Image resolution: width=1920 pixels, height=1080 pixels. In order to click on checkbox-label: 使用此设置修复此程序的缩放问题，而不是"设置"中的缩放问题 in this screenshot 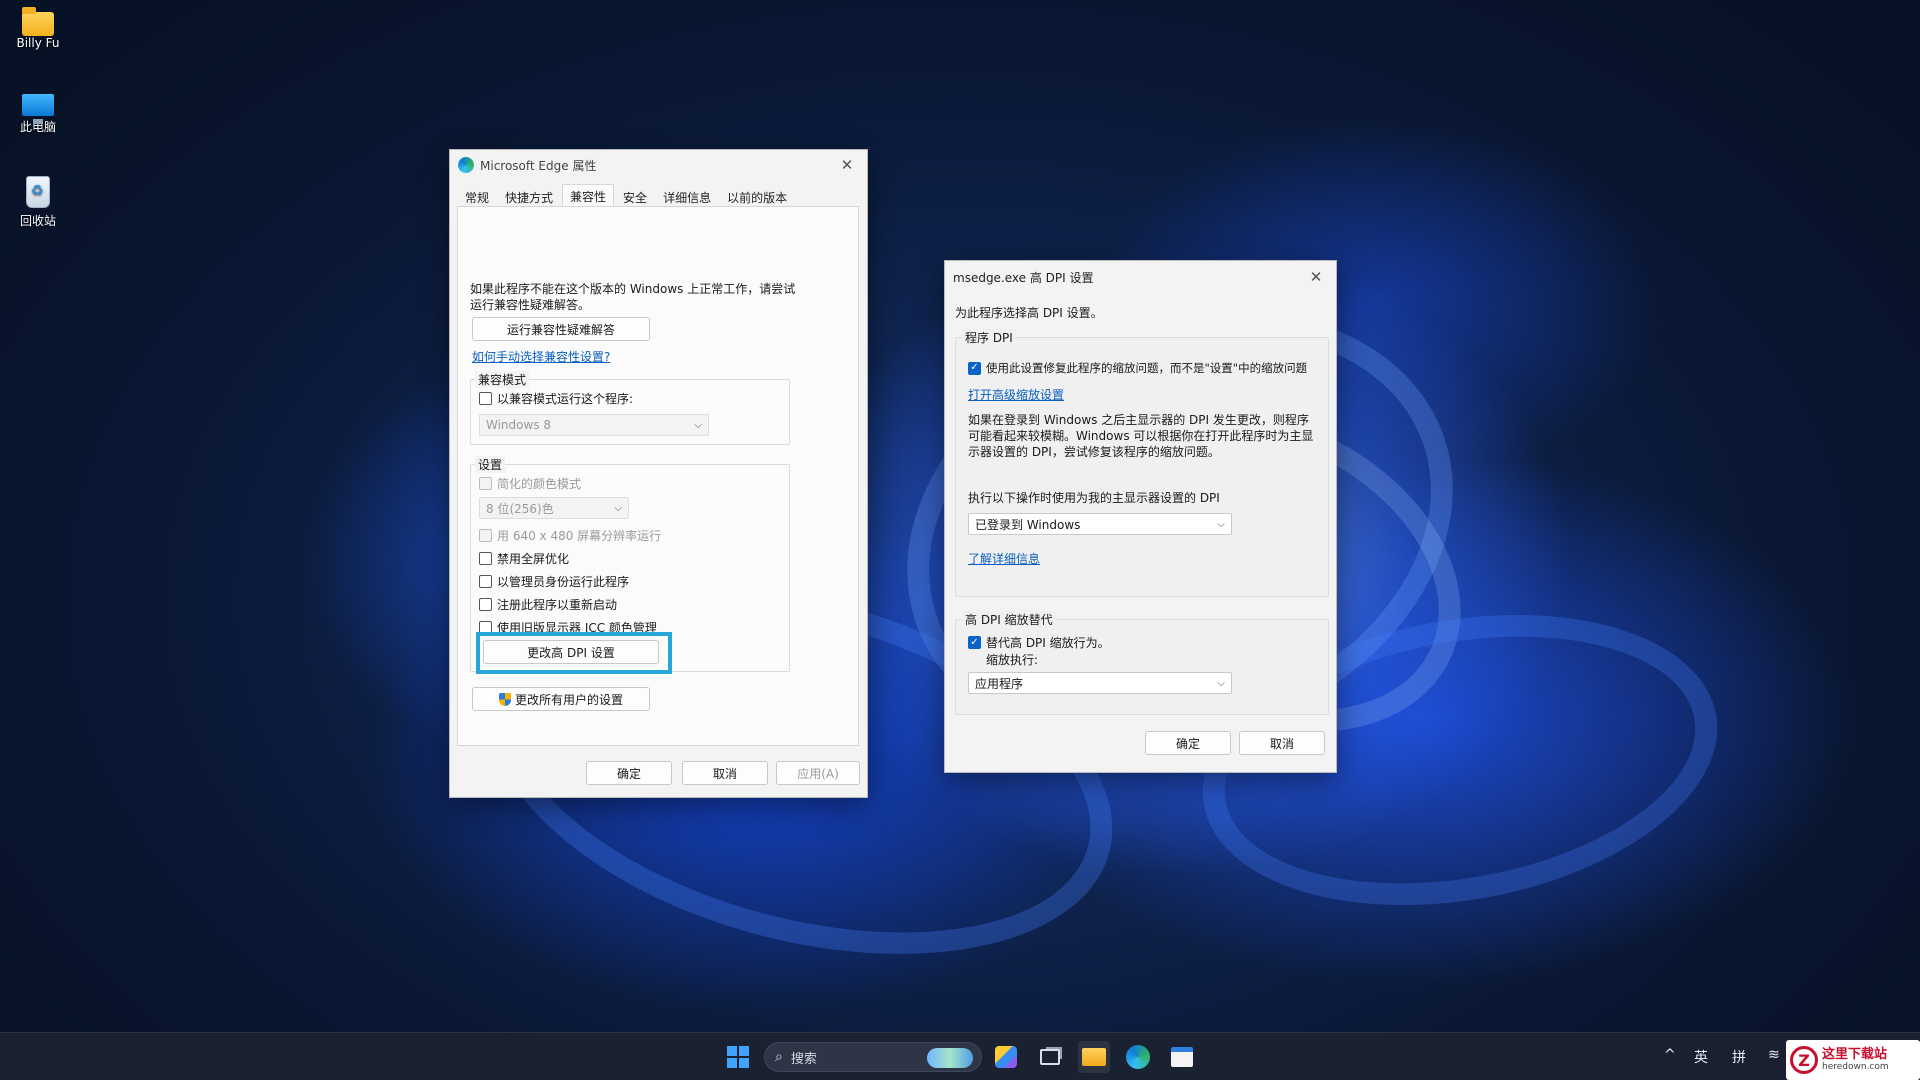, I will do `click(1147, 368)`.